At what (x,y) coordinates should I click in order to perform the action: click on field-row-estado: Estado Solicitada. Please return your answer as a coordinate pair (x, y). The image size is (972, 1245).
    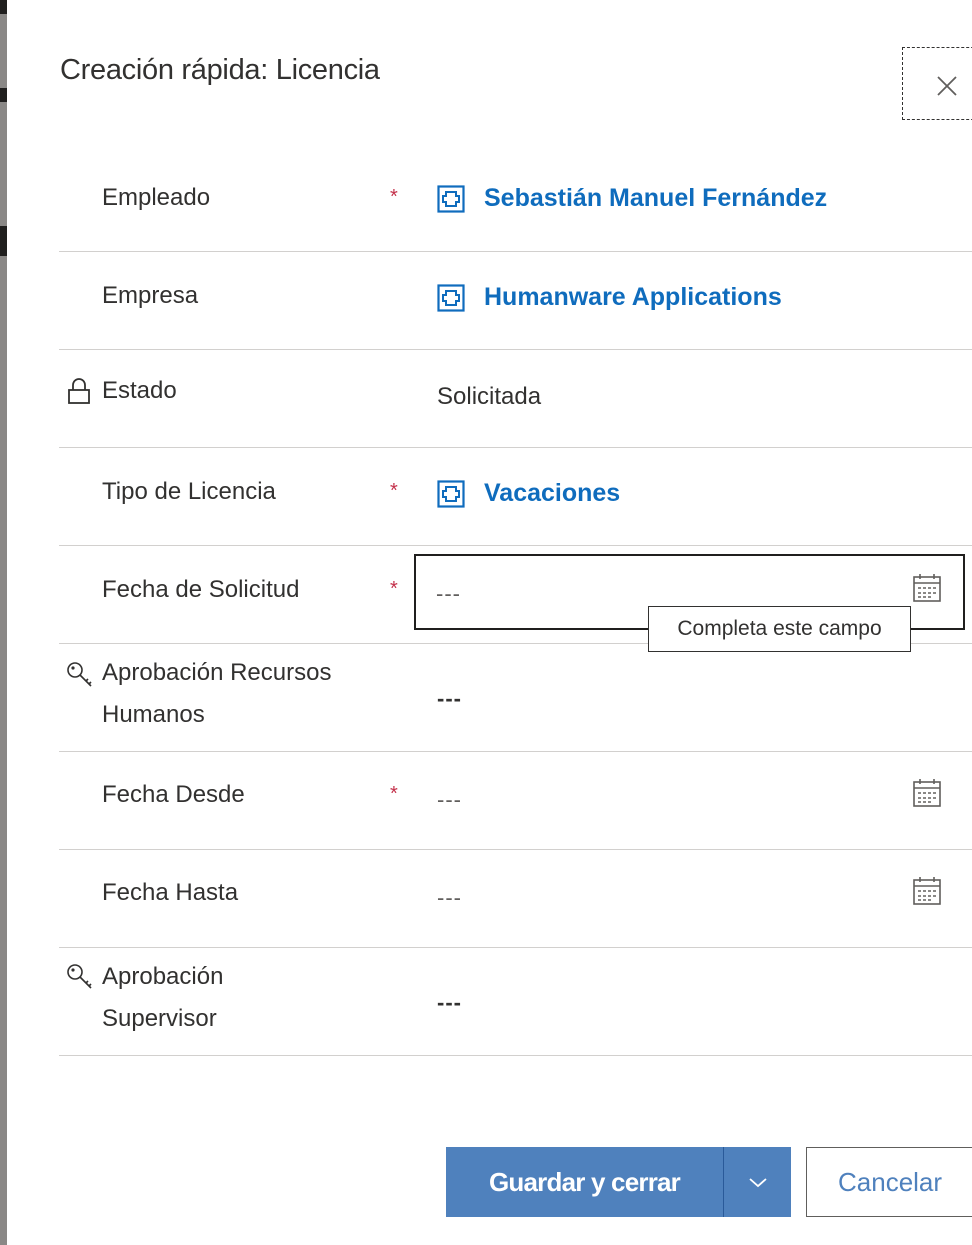
    Looking at the image, I should click on (515, 399).